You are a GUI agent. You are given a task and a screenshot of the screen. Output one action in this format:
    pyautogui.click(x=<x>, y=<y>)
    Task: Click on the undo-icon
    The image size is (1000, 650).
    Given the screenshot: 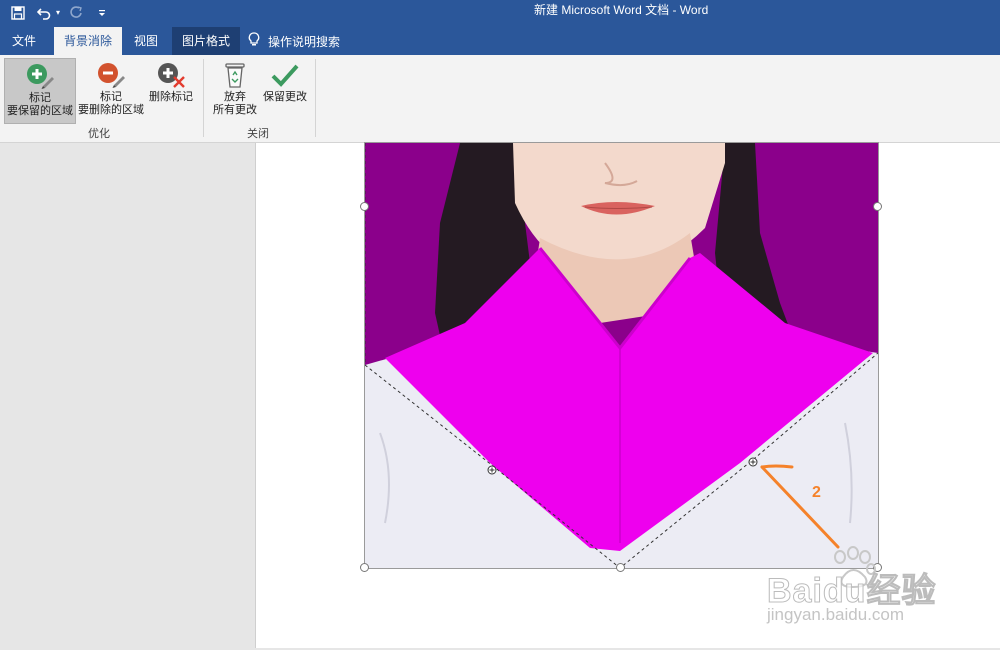 What is the action you would take?
    pyautogui.click(x=44, y=13)
    